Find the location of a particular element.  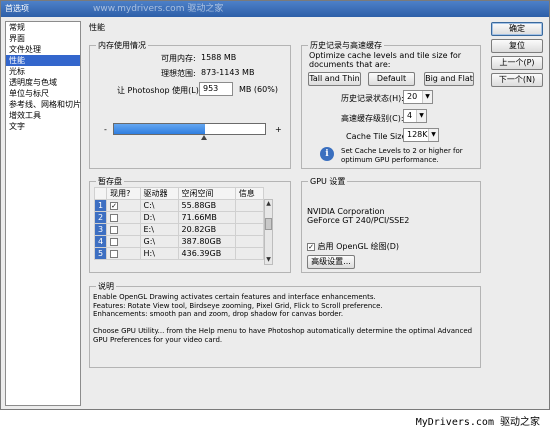

scratch-drive: G:\ is located at coordinates (159, 241).